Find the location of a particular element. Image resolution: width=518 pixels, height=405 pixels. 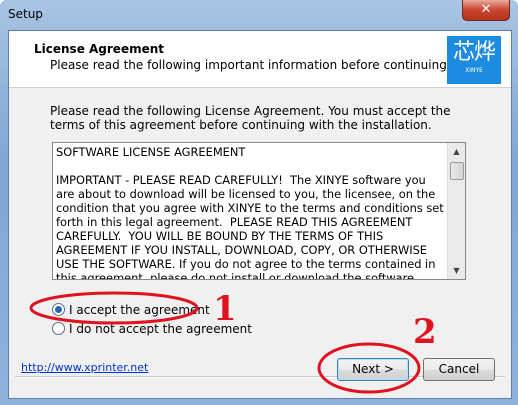

scroll-down-arrow-icon: ▼ is located at coordinates (456, 270).